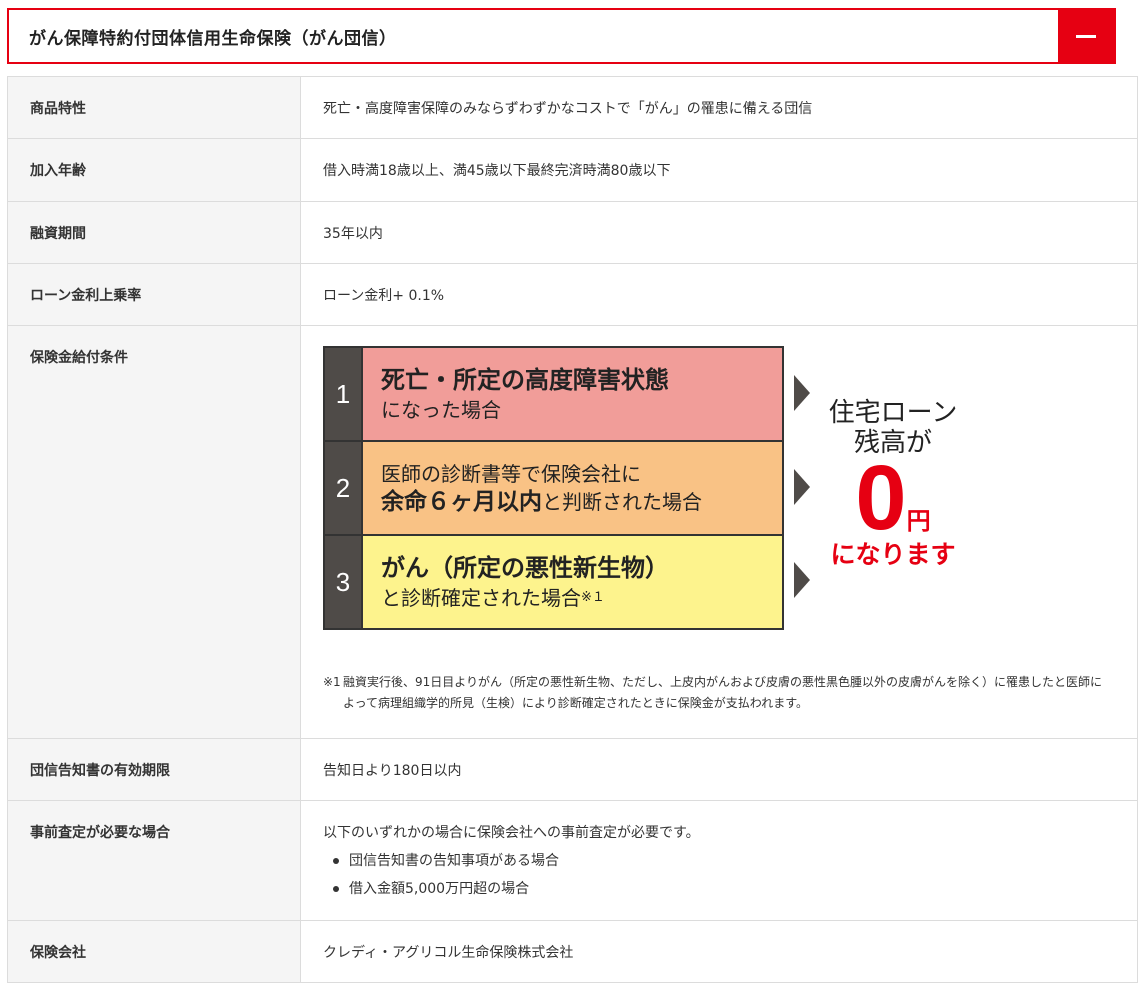 Image resolution: width=1141 pixels, height=1003 pixels. What do you see at coordinates (332, 682) in the screenshot?
I see `footnote-mark: ※1` at bounding box center [332, 682].